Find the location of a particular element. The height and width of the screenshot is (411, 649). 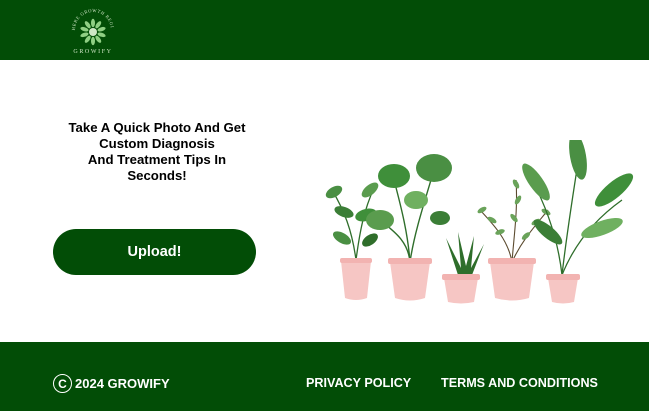

headline-line: Custom Diagnosis is located at coordinates (157, 143).